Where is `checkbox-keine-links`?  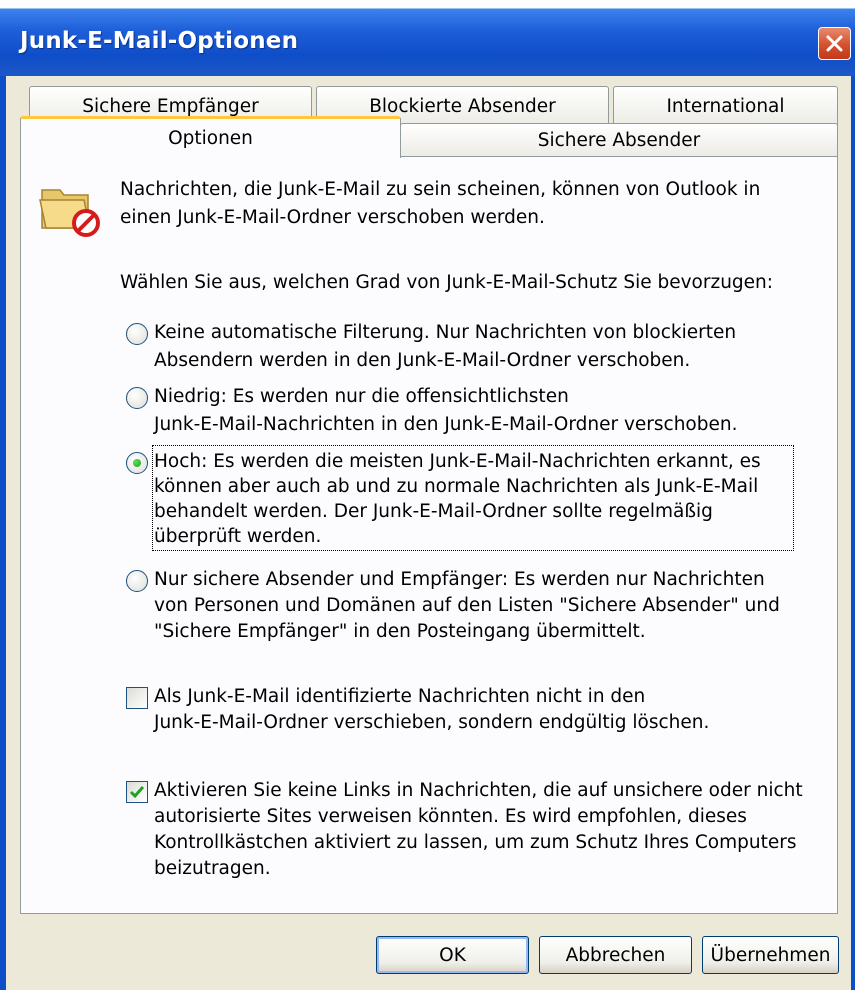 checkbox-keine-links is located at coordinates (137, 792).